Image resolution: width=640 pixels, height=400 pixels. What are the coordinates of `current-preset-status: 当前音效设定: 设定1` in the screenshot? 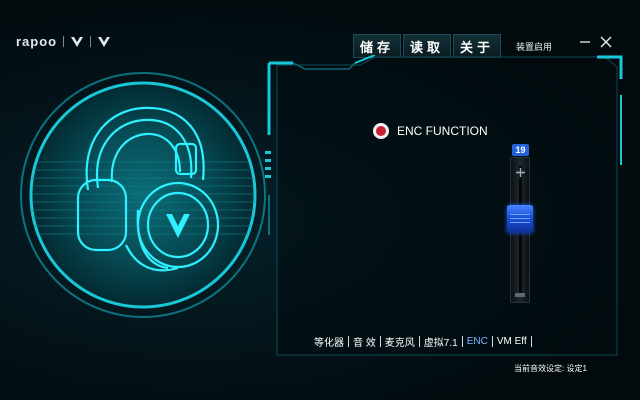 It's located at (550, 368).